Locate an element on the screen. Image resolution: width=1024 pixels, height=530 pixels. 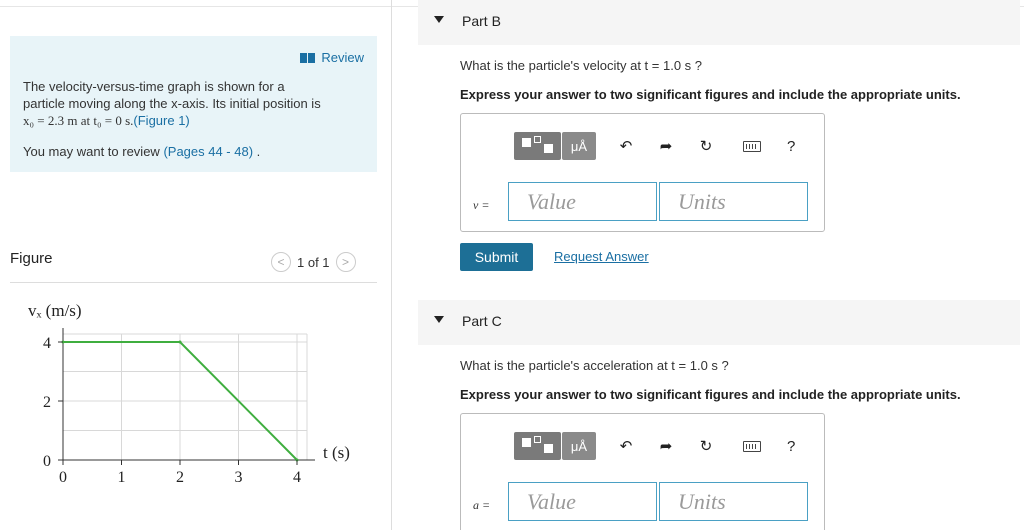
review-pages-line: You may want to review (Pages 44 - 48) . is located at coordinates (195, 151).